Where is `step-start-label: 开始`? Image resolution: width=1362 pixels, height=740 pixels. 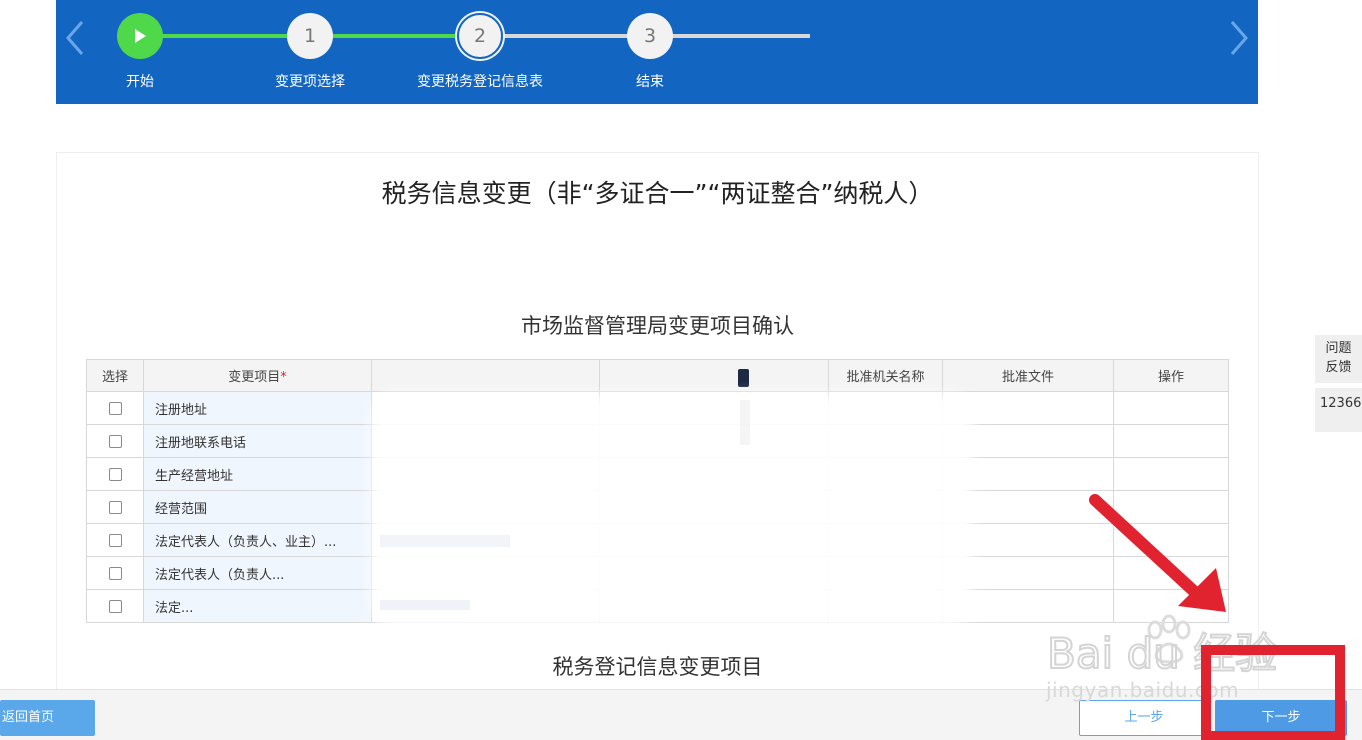 step-start-label: 开始 is located at coordinates (140, 82).